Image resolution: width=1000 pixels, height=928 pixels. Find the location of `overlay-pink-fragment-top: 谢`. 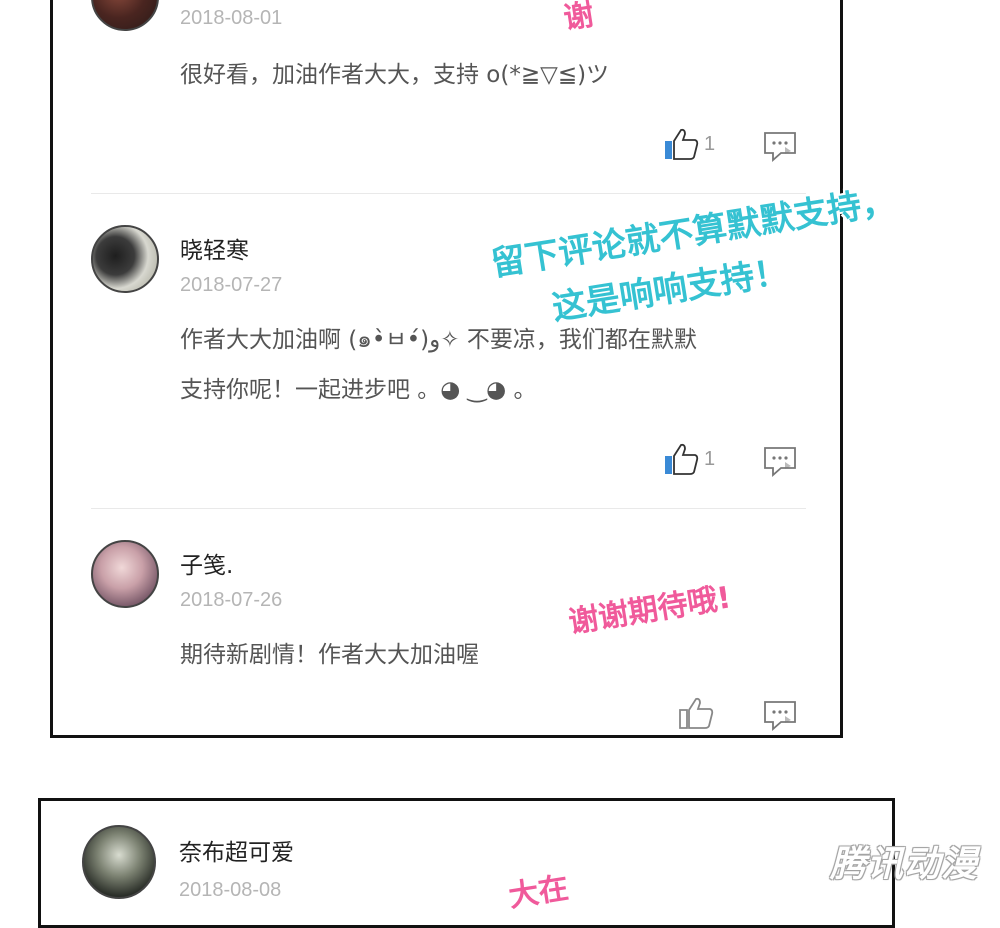

overlay-pink-fragment-top: 谢 is located at coordinates (579, 18).